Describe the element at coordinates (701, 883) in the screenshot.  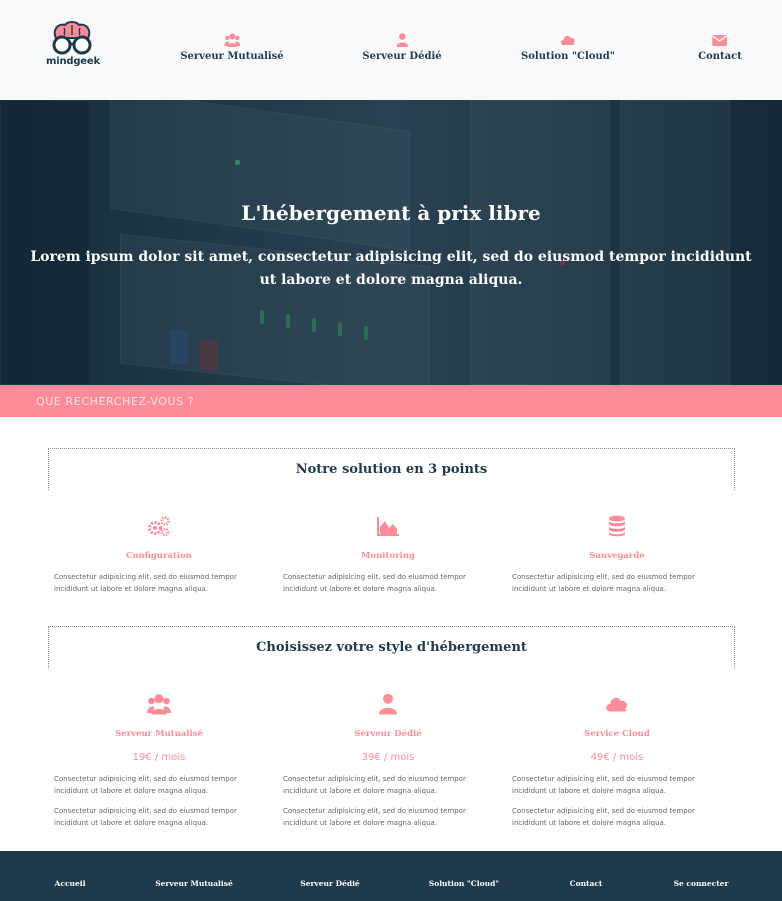
I see `footer-link-se-connecter: Se connecter` at that location.